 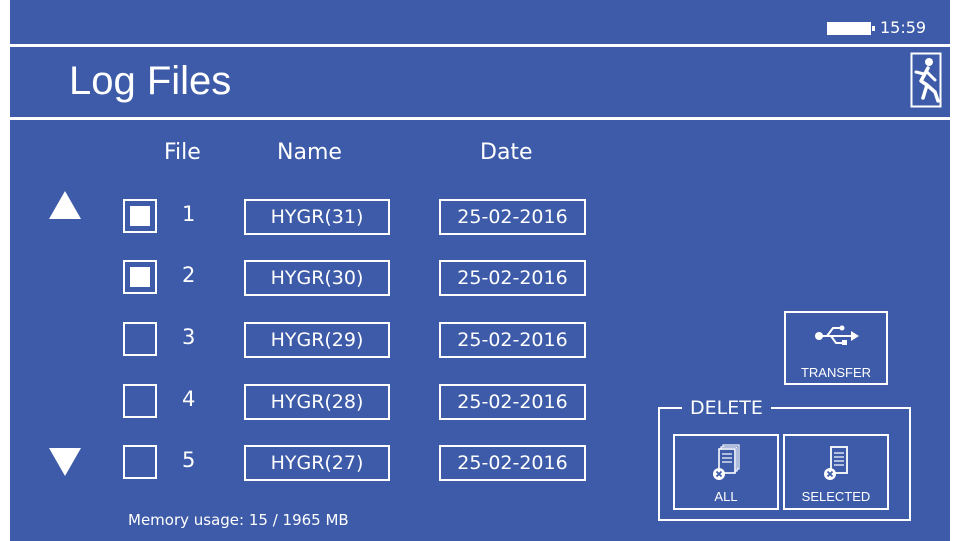 What do you see at coordinates (317, 463) in the screenshot?
I see `file-name-cell: HYGR(27)` at bounding box center [317, 463].